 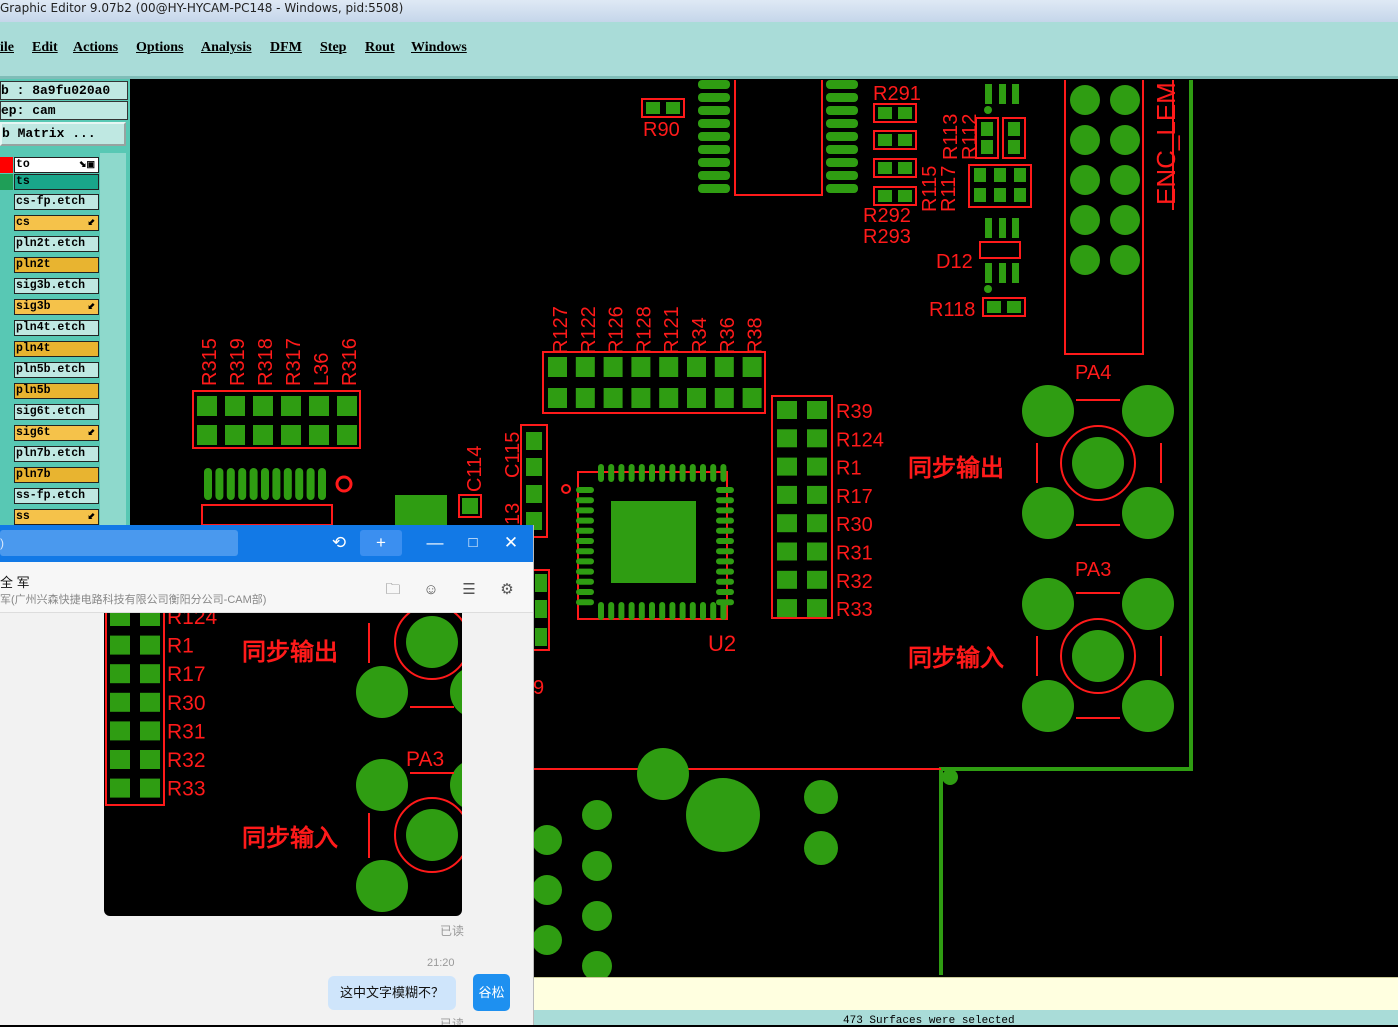 What do you see at coordinates (56, 307) in the screenshot?
I see `layer-name: sig3b ⬋` at bounding box center [56, 307].